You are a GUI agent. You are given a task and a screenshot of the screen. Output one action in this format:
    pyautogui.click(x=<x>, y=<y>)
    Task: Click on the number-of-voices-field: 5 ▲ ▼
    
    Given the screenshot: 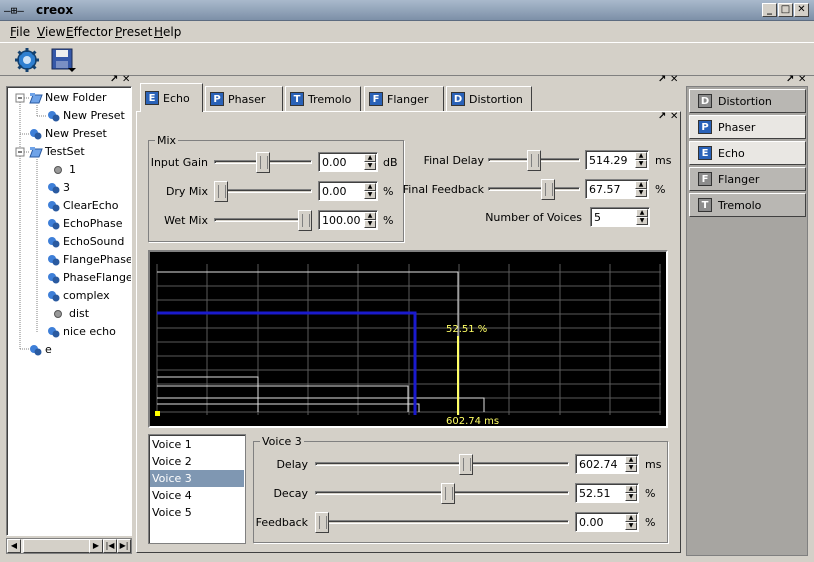 What is the action you would take?
    pyautogui.click(x=620, y=217)
    